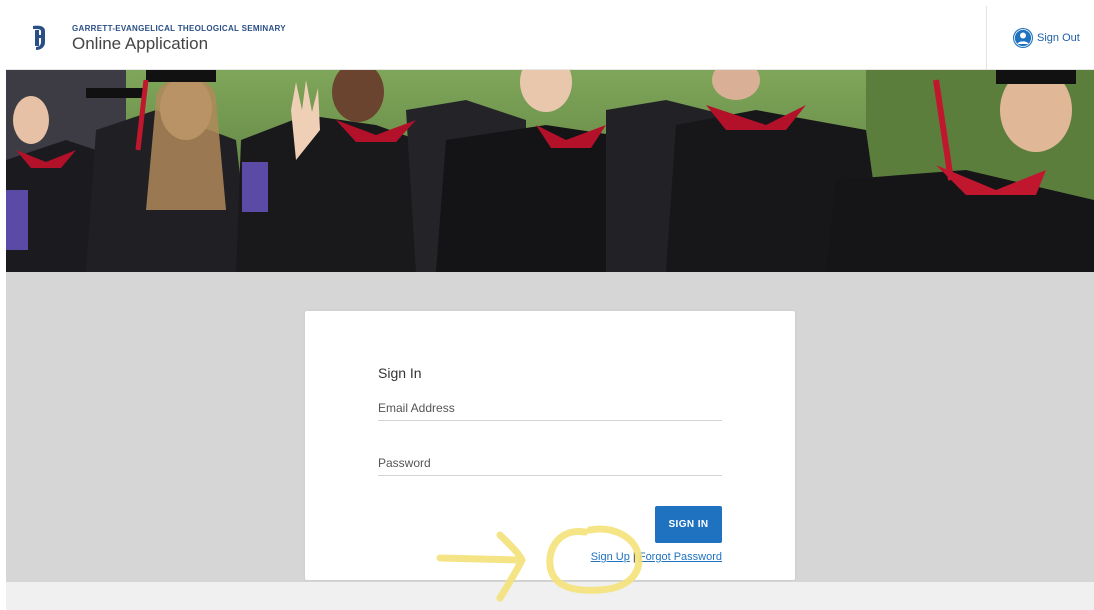 Image resolution: width=1094 pixels, height=610 pixels. I want to click on sign-up-link: Sign Up, so click(610, 557).